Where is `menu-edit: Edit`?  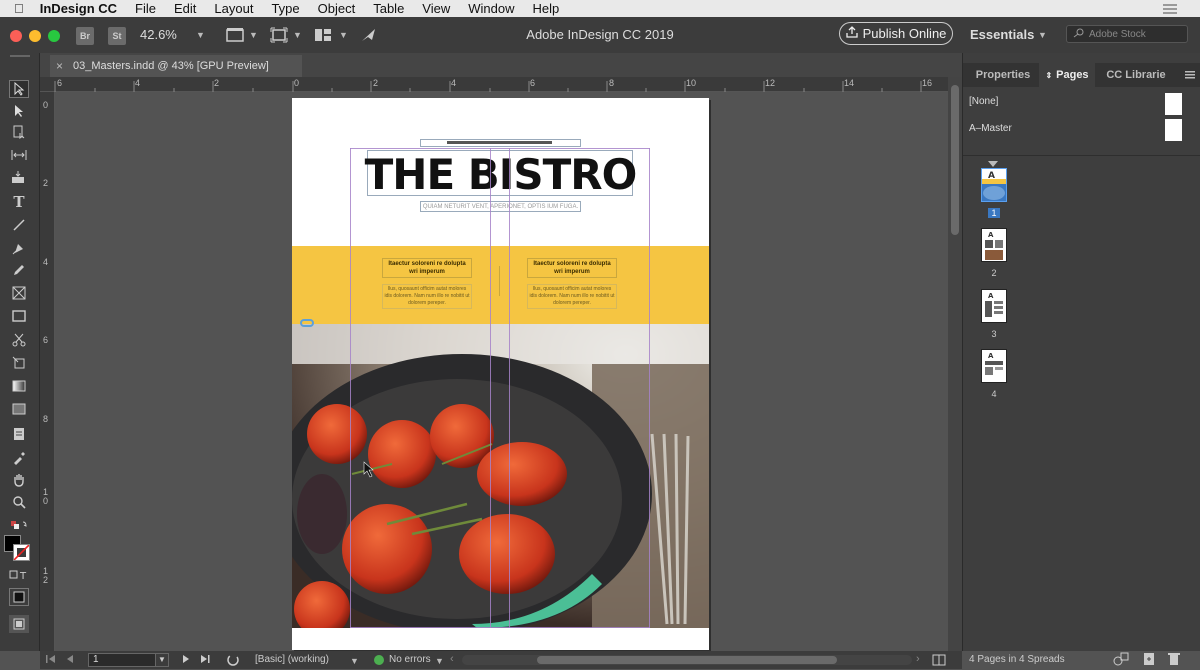
menu-edit: Edit is located at coordinates (185, 8).